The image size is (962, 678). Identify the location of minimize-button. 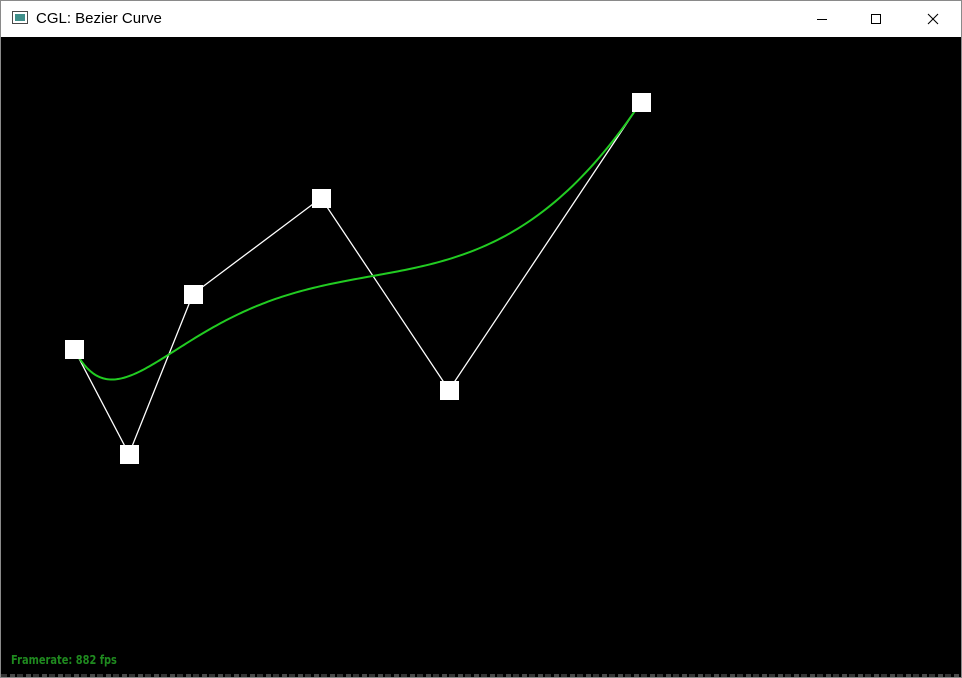
(822, 19).